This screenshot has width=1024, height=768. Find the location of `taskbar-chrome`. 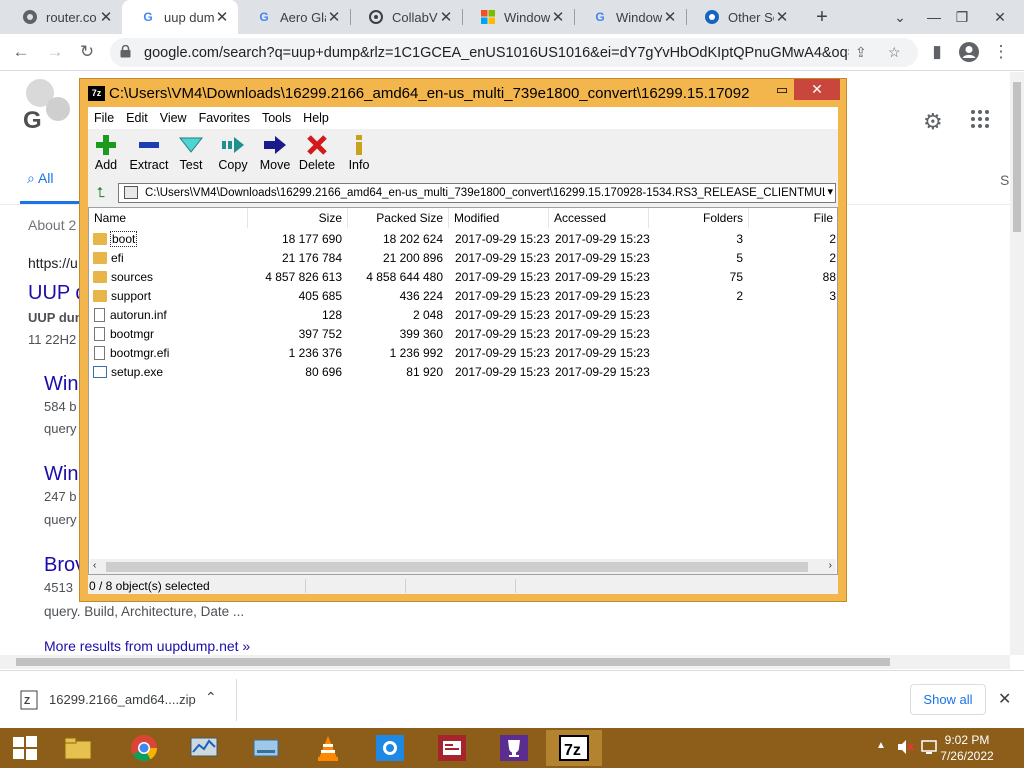

taskbar-chrome is located at coordinates (144, 748).